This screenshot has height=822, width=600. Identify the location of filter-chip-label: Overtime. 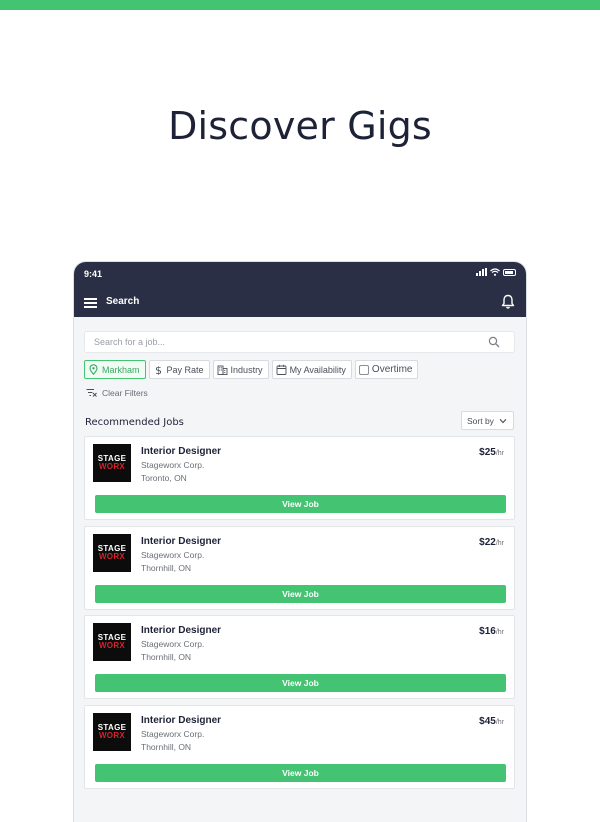
(392, 369).